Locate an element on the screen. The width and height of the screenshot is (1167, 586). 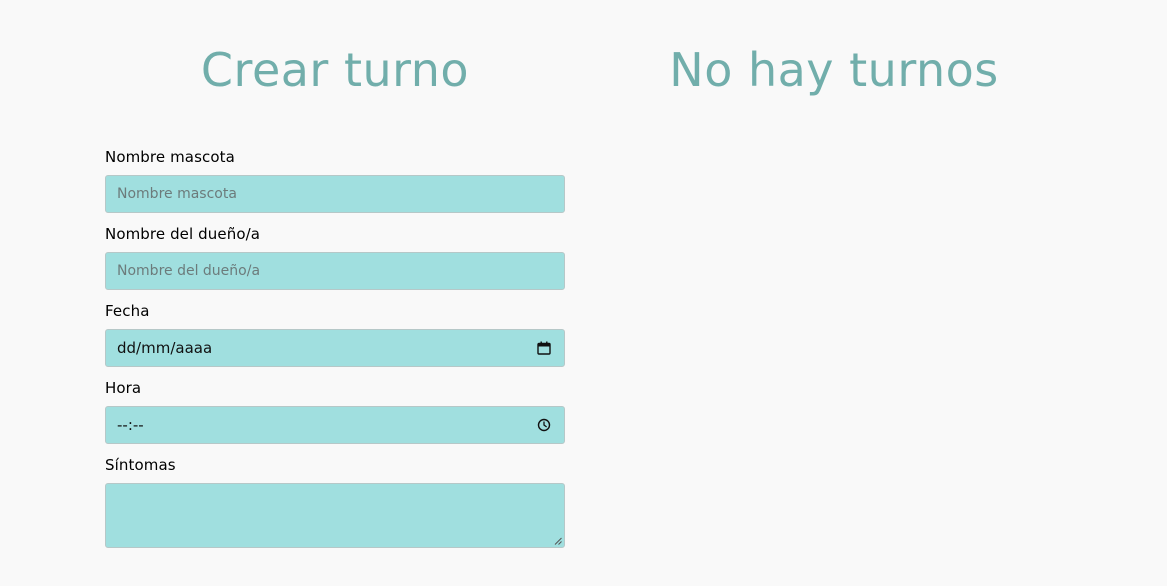
symptoms-field: Síntomas is located at coordinates (335, 501).